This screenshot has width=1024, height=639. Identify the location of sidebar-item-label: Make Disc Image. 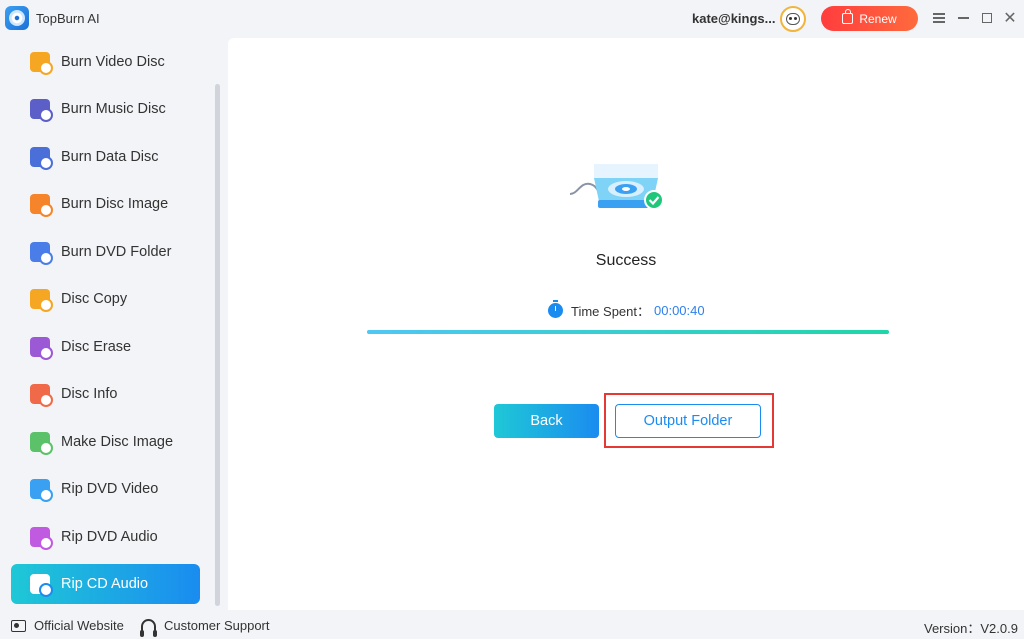
(117, 442).